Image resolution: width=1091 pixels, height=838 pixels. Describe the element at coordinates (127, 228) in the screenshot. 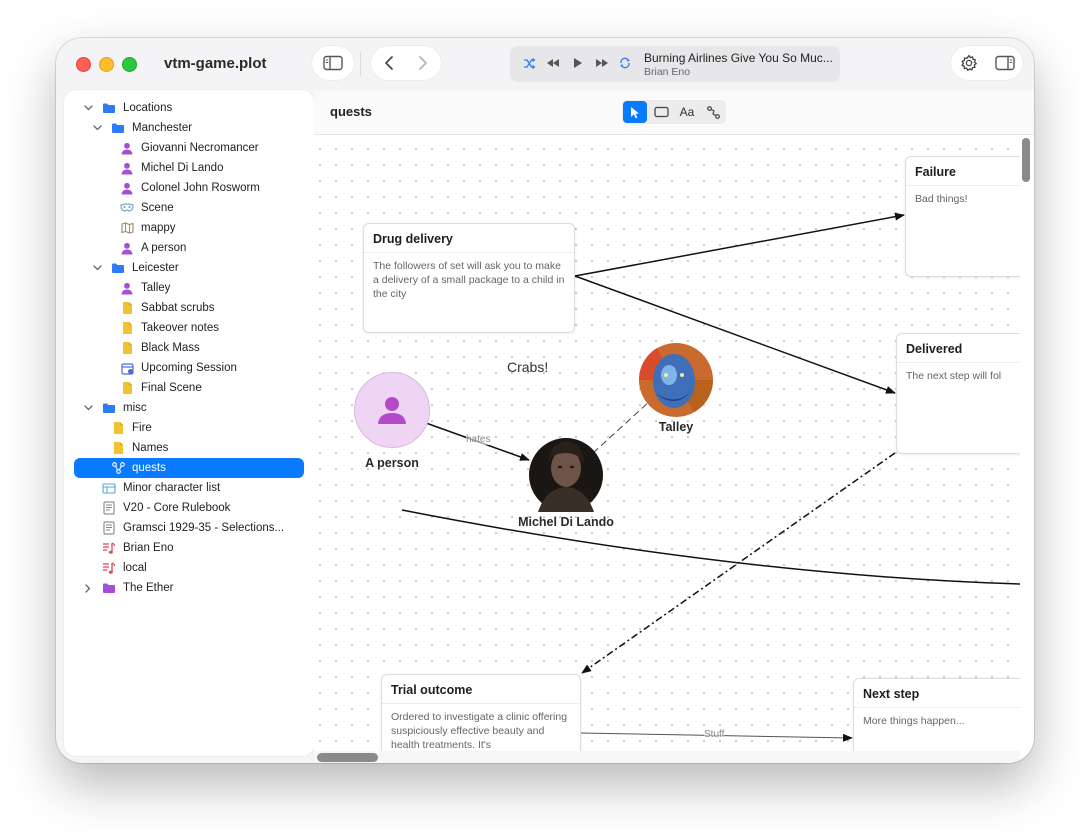

I see `map-icon` at that location.